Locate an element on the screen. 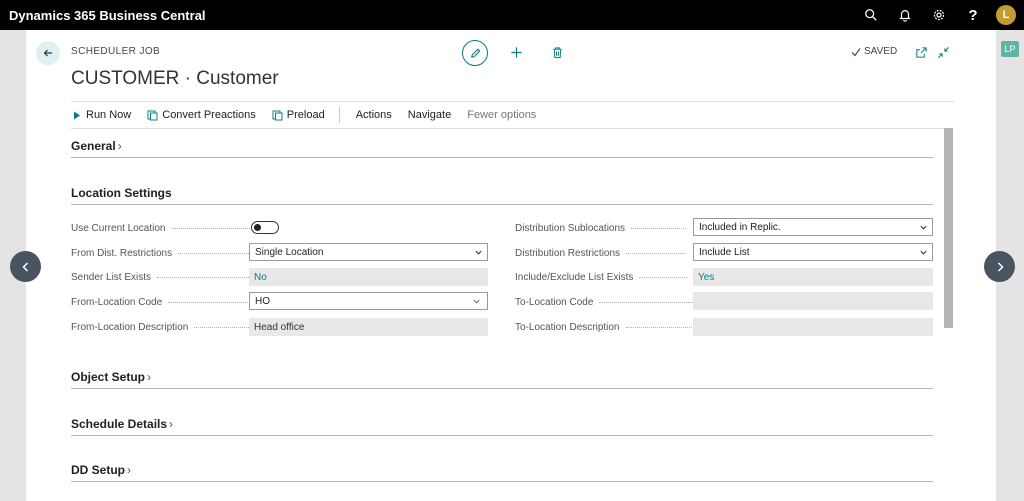  section-dd-setup-title: DD Setup is located at coordinates (98, 470).